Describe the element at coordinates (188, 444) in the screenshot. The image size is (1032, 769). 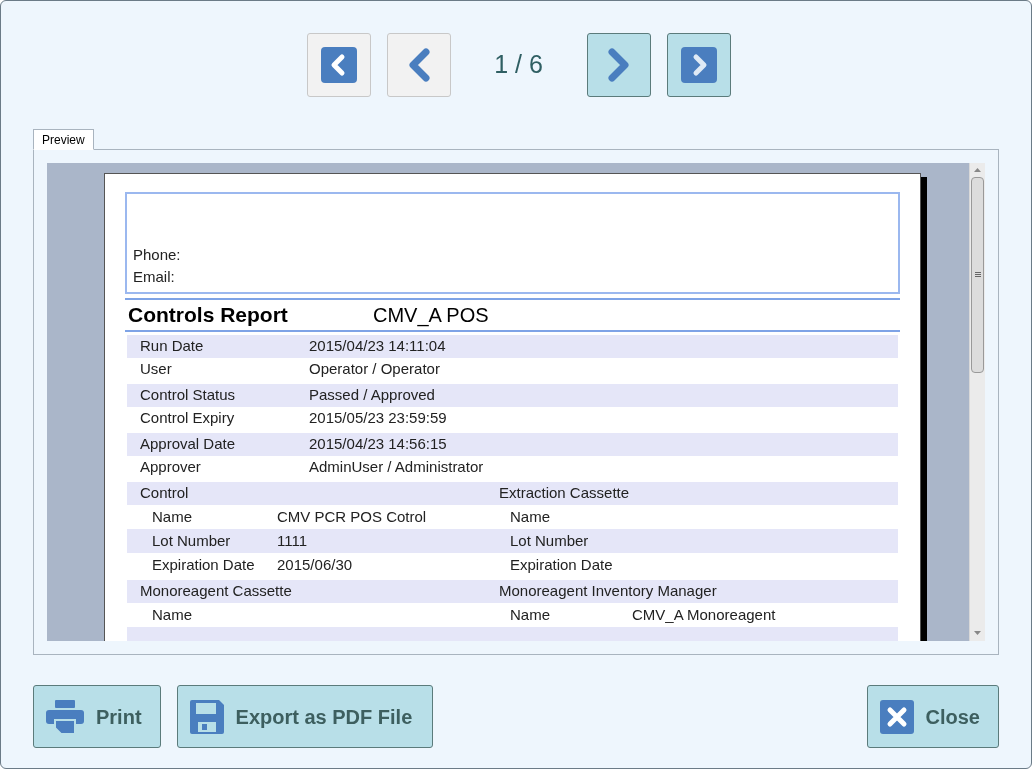
I see `field-label: Approval Date` at that location.